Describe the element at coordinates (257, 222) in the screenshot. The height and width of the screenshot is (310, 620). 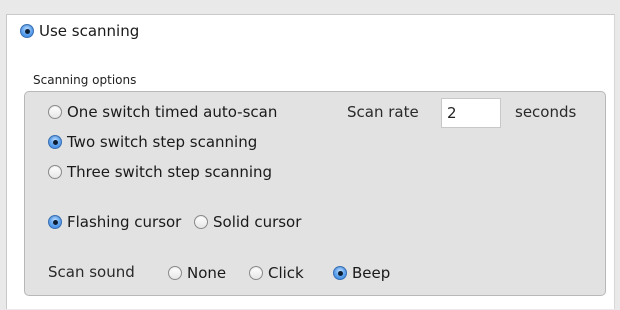
I see `solid-cursor-label: Solid cursor` at that location.